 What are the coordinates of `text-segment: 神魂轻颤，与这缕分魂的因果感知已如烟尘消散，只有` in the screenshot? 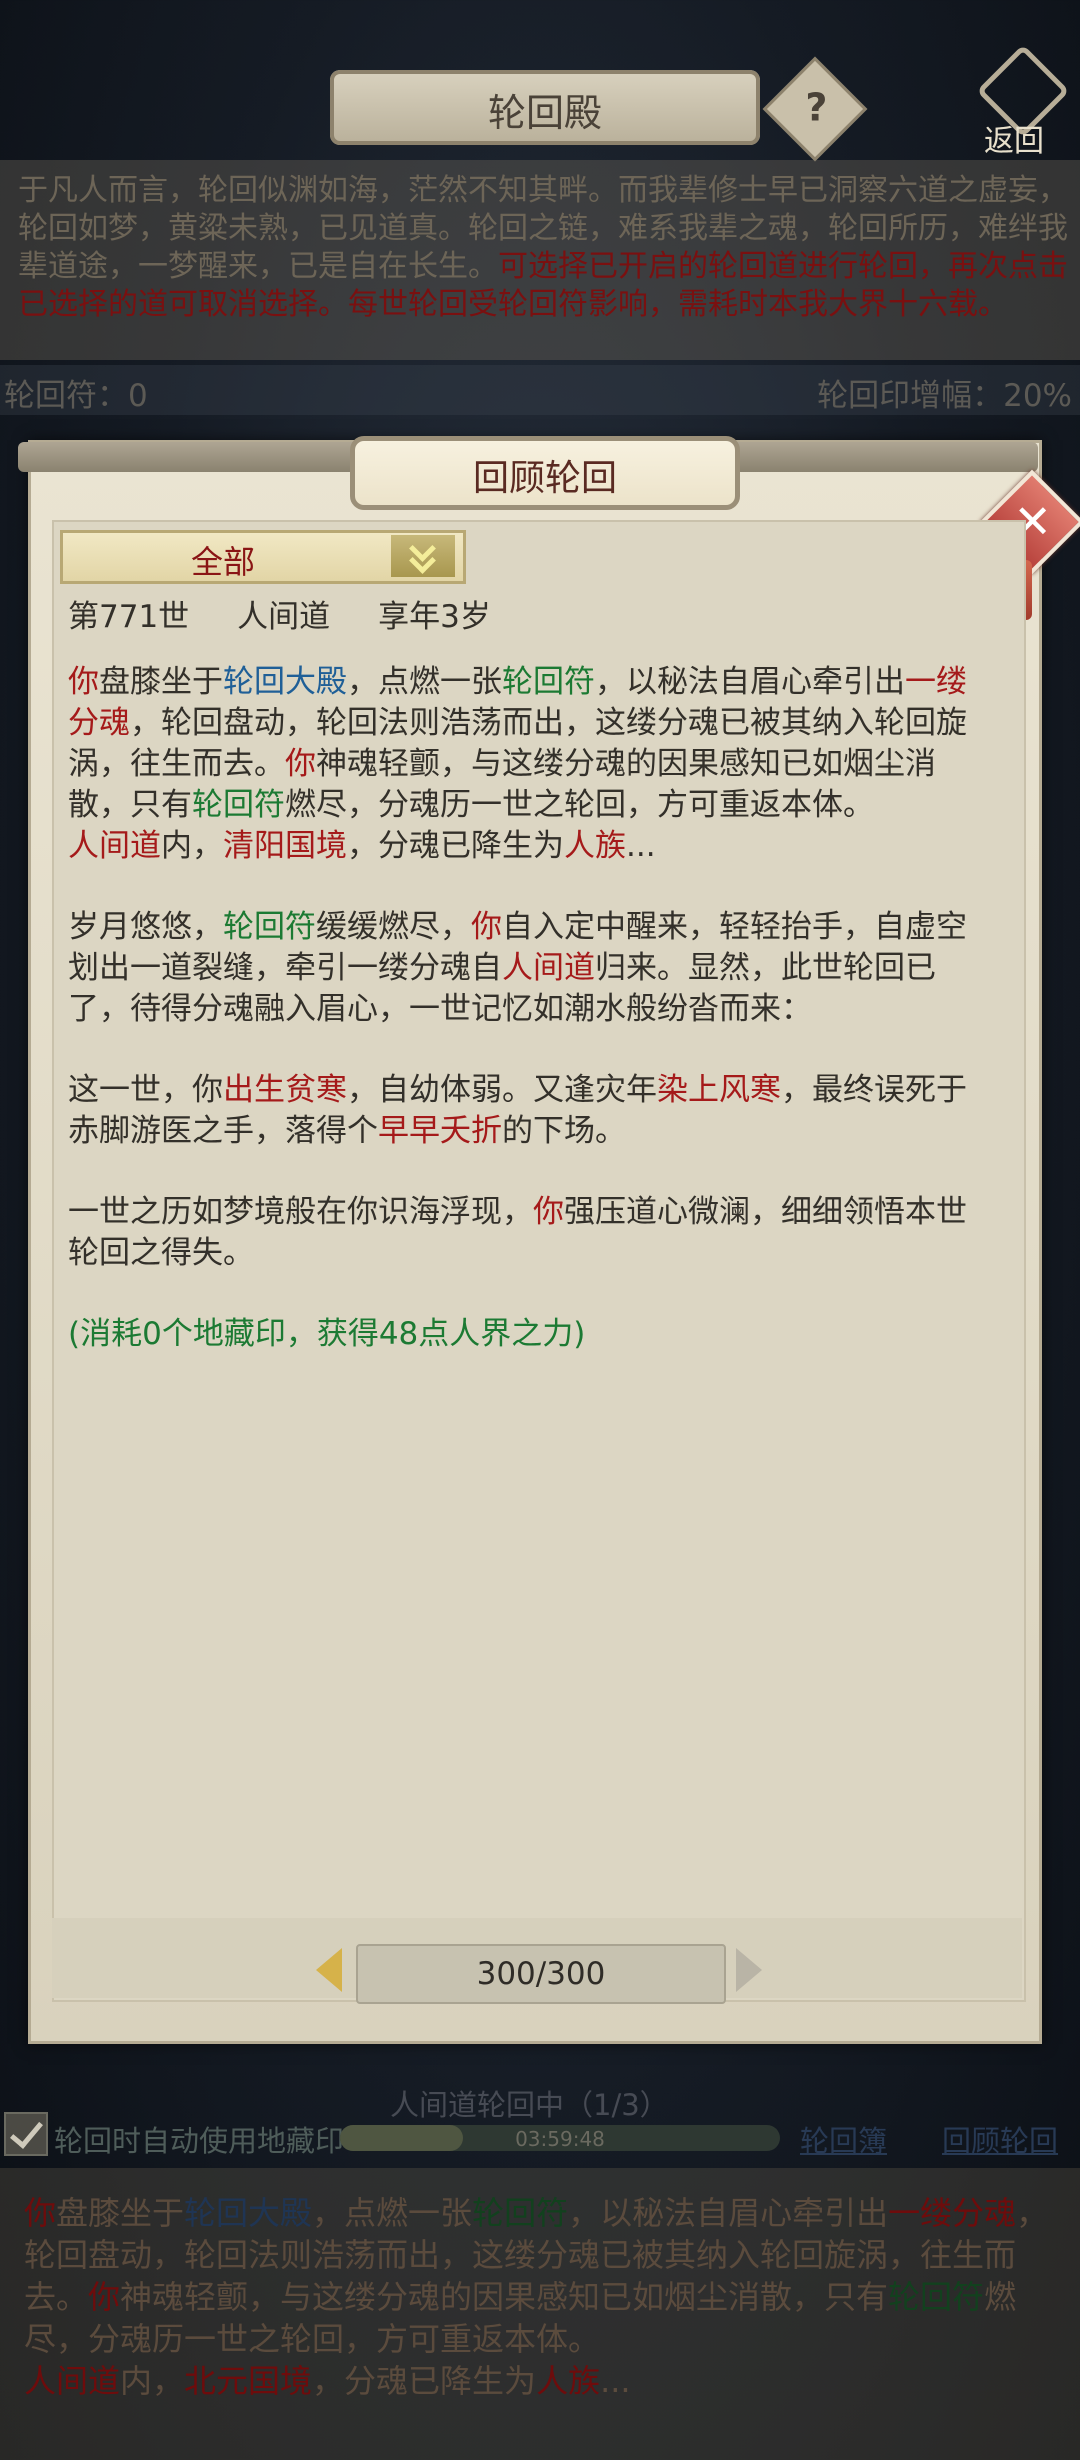 It's located at (504, 2297).